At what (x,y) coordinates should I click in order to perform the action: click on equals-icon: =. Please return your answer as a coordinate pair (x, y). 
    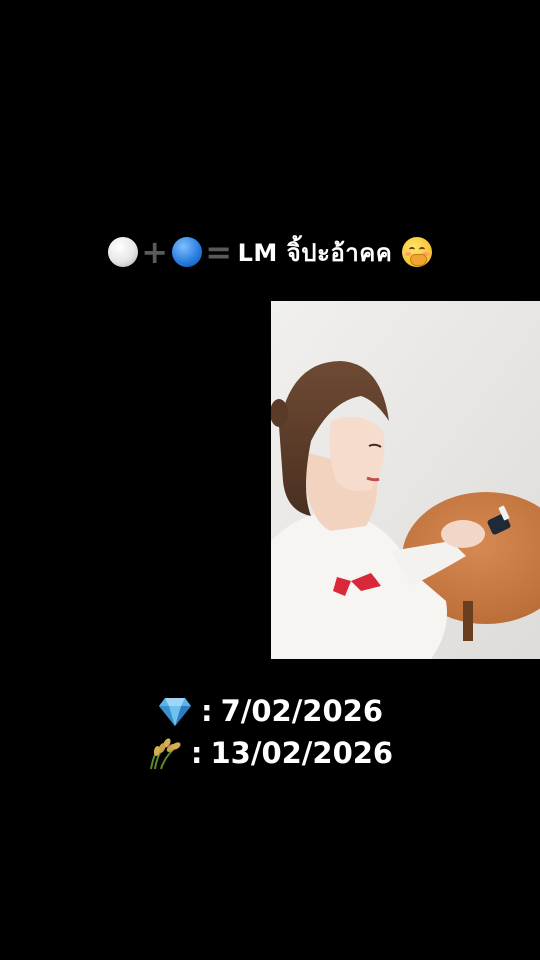
    Looking at the image, I should click on (219, 252).